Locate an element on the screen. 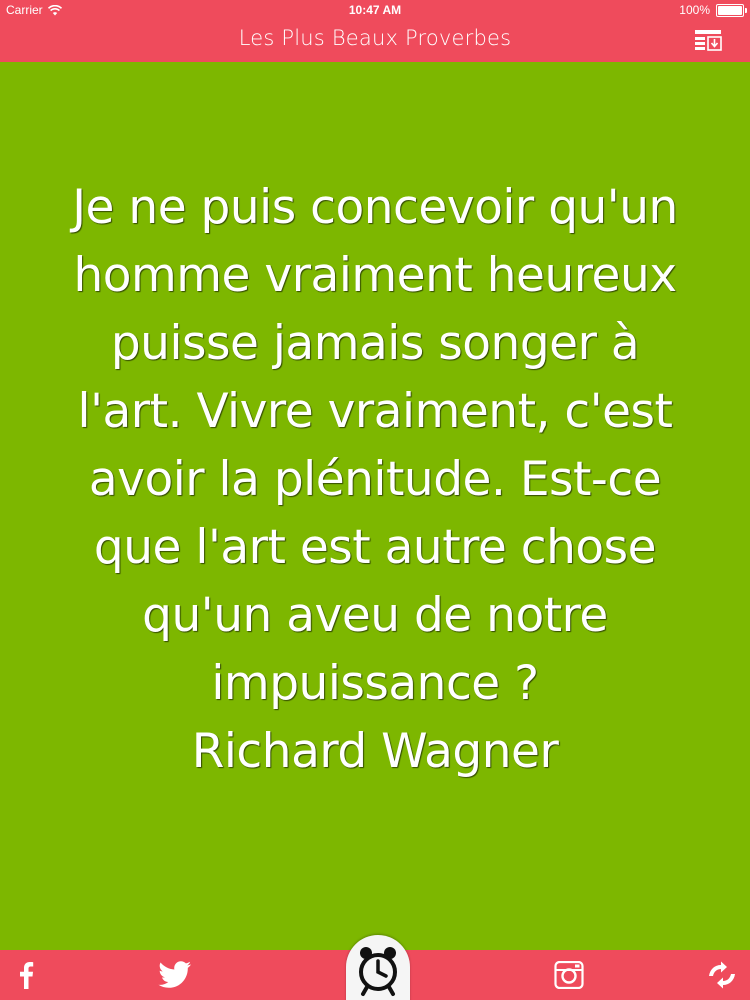 Image resolution: width=750 pixels, height=1000 pixels. nav-bar: Les Plus Beaux Proverbes is located at coordinates (375, 41).